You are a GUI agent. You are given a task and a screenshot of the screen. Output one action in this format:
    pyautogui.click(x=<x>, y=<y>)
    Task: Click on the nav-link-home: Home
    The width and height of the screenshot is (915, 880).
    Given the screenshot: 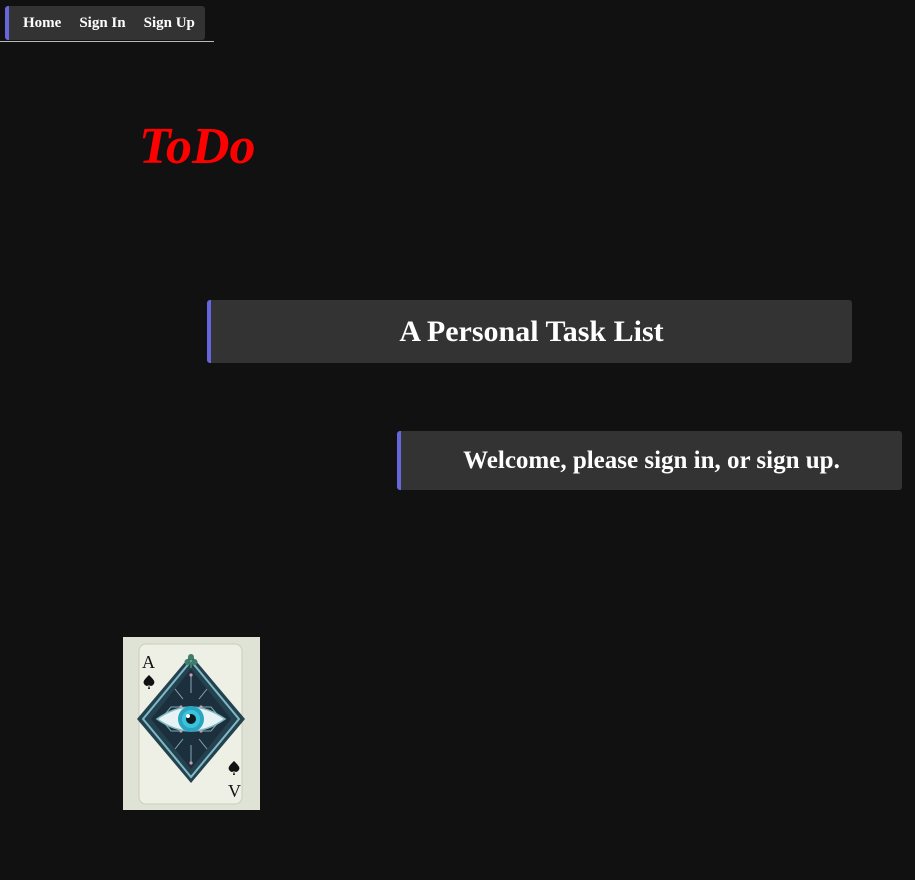 What is the action you would take?
    pyautogui.click(x=42, y=23)
    